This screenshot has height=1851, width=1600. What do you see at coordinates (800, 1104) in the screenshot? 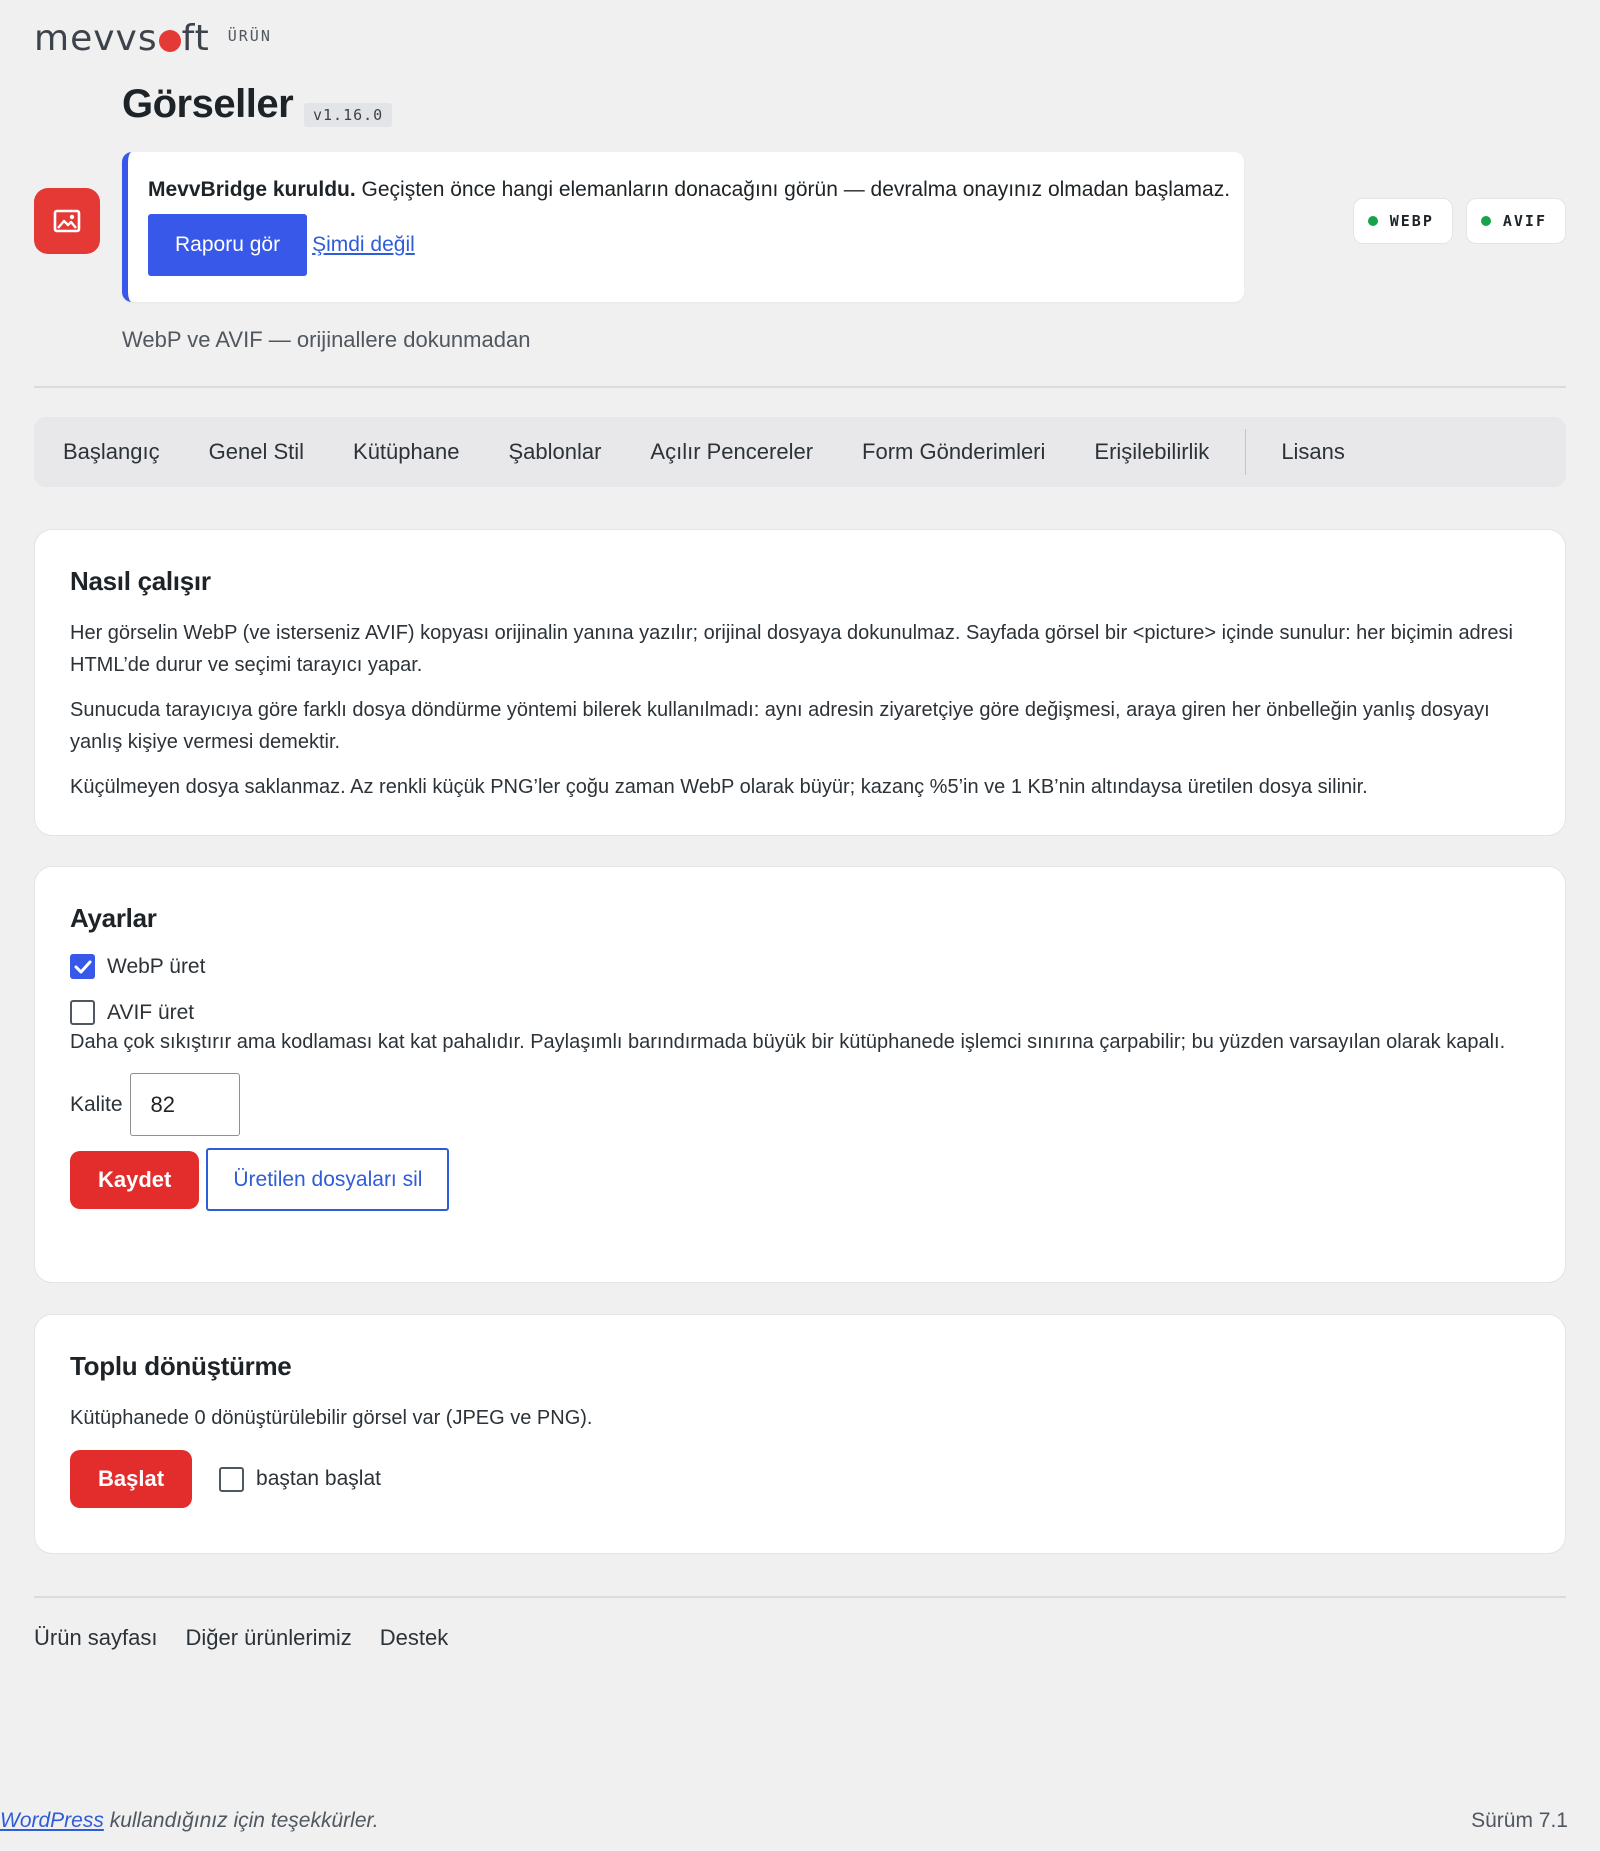
I see `quality-row: Kalite` at bounding box center [800, 1104].